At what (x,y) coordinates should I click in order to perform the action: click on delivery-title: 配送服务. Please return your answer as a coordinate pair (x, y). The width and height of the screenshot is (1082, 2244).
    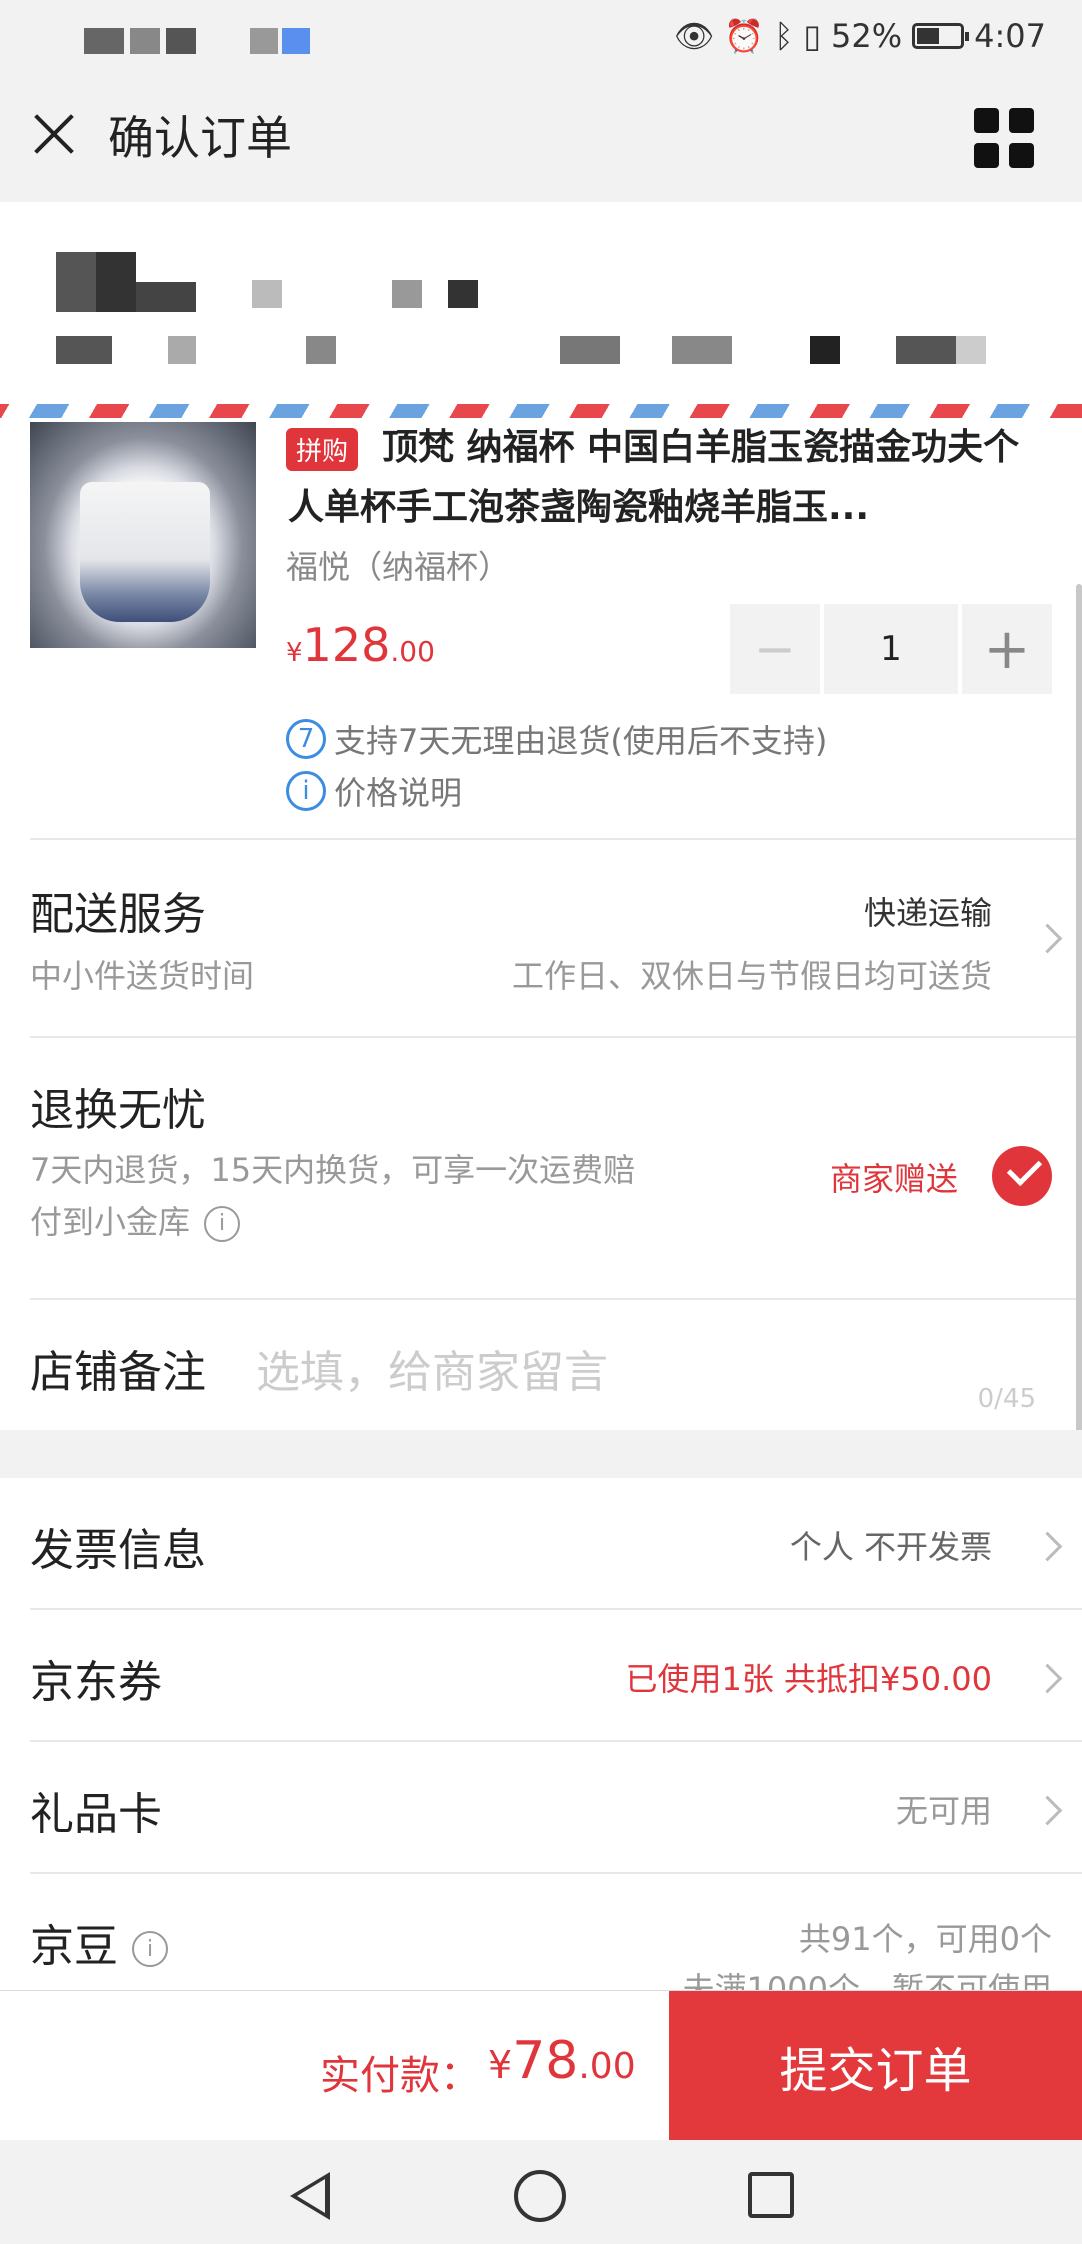
    Looking at the image, I should click on (118, 914).